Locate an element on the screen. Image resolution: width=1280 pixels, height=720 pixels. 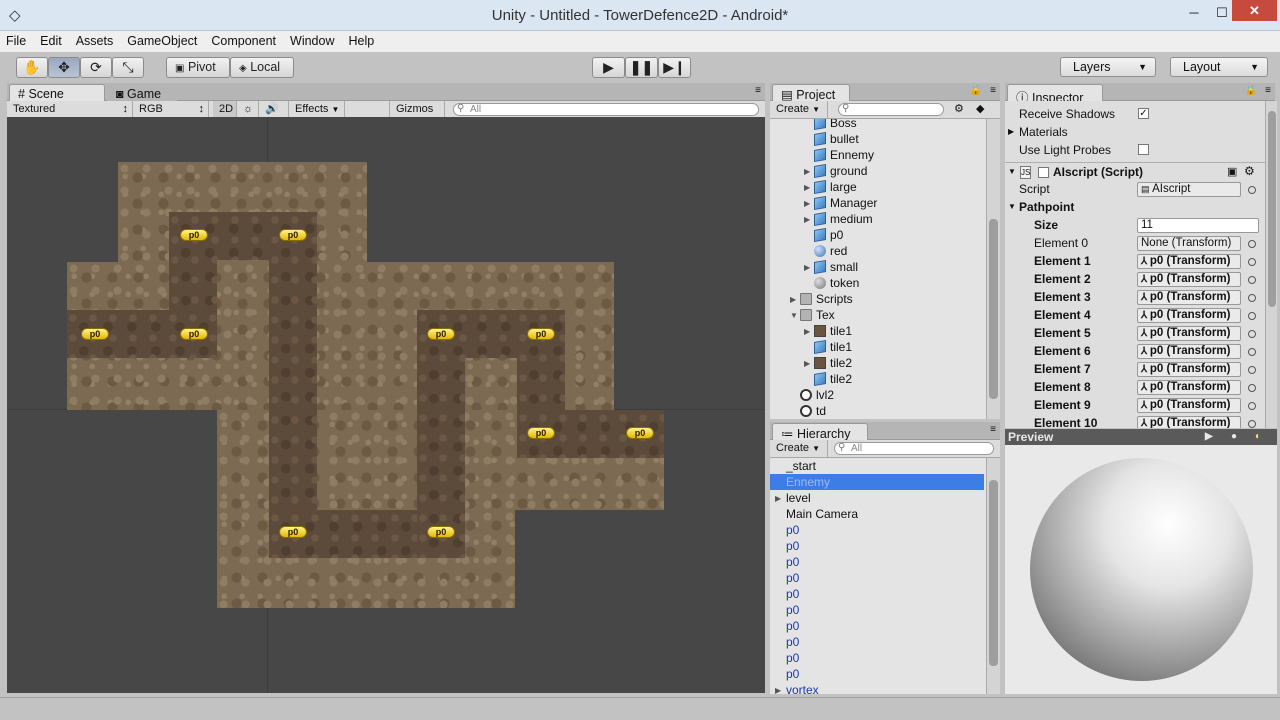
hand-tool-button: ✋ is located at coordinates (32, 67).